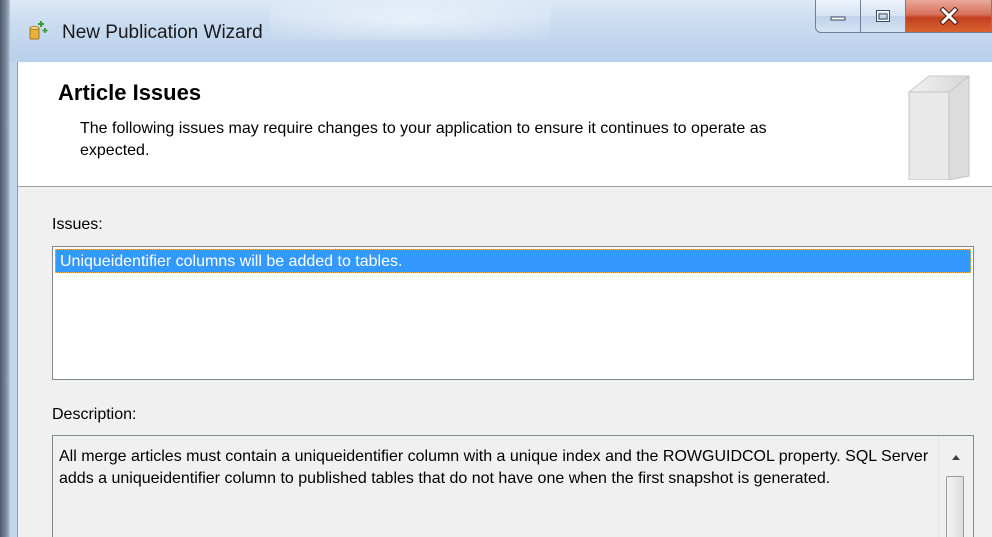 This screenshot has height=537, width=992. I want to click on close-button, so click(949, 16).